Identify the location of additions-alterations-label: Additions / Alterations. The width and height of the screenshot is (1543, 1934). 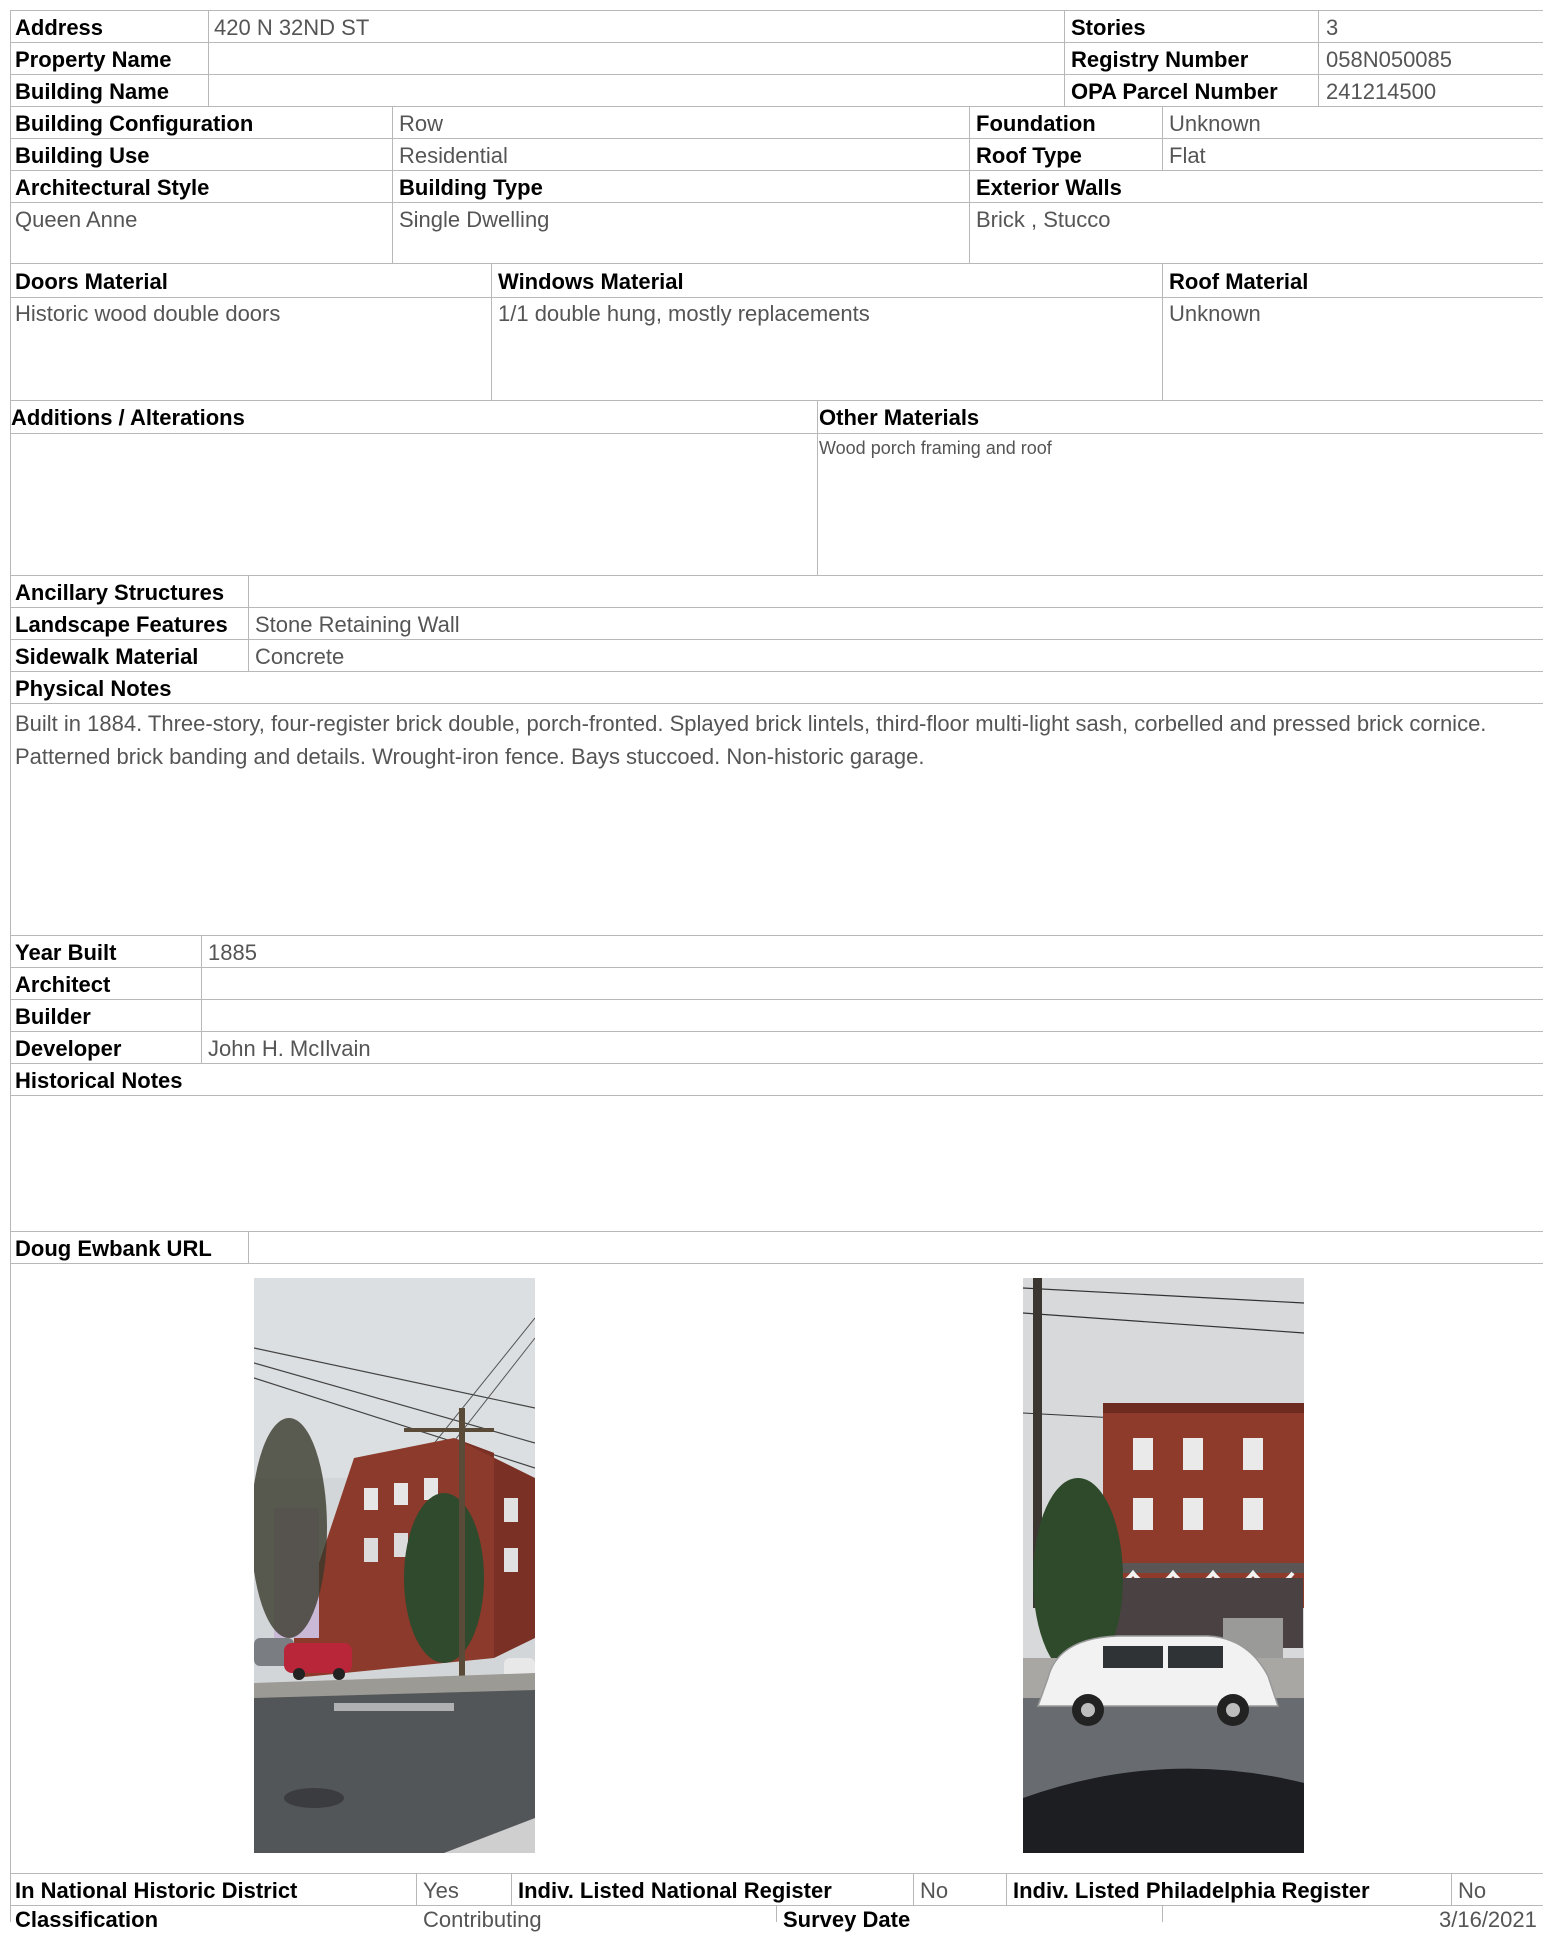
(128, 417).